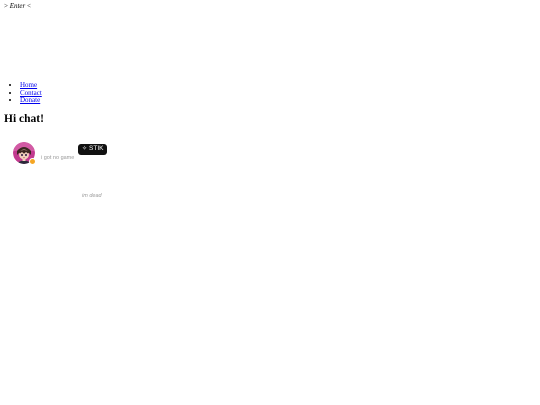  Describe the element at coordinates (24, 119) in the screenshot. I see `page-heading: Hi chat!` at that location.